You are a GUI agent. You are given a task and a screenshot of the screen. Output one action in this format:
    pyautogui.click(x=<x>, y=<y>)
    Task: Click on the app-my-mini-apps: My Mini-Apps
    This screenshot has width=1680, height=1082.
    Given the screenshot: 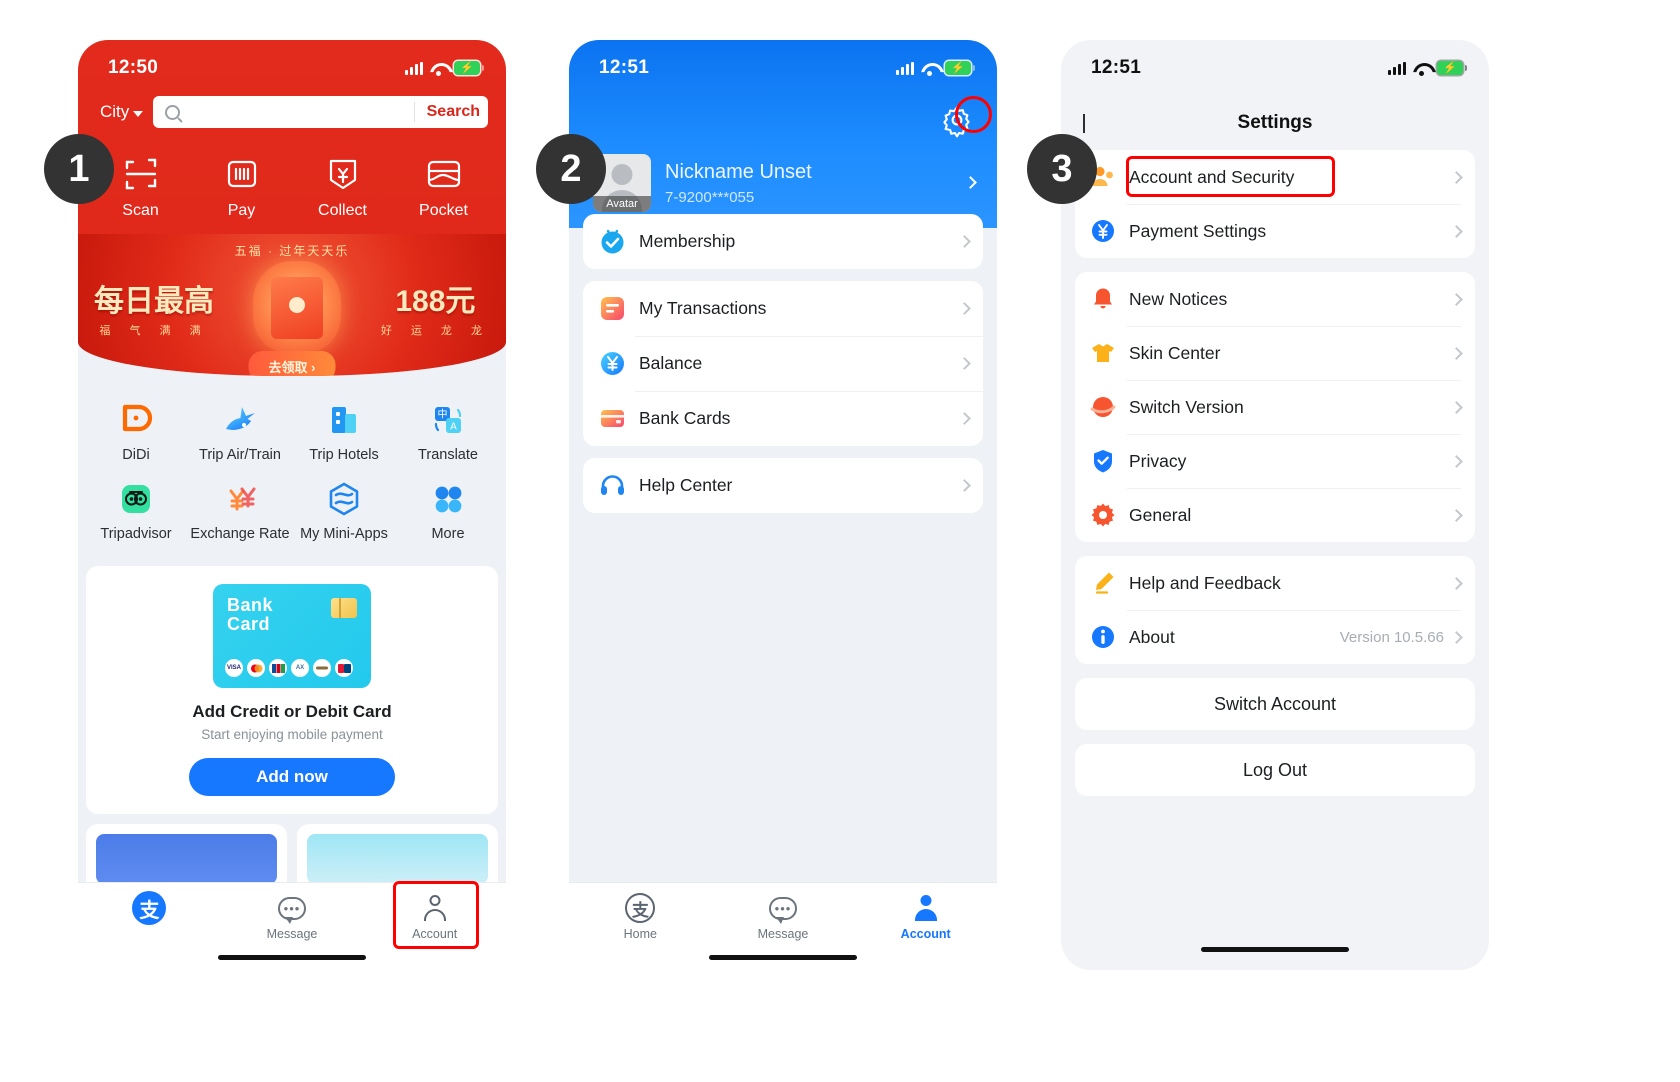 What is the action you would take?
    pyautogui.click(x=344, y=512)
    